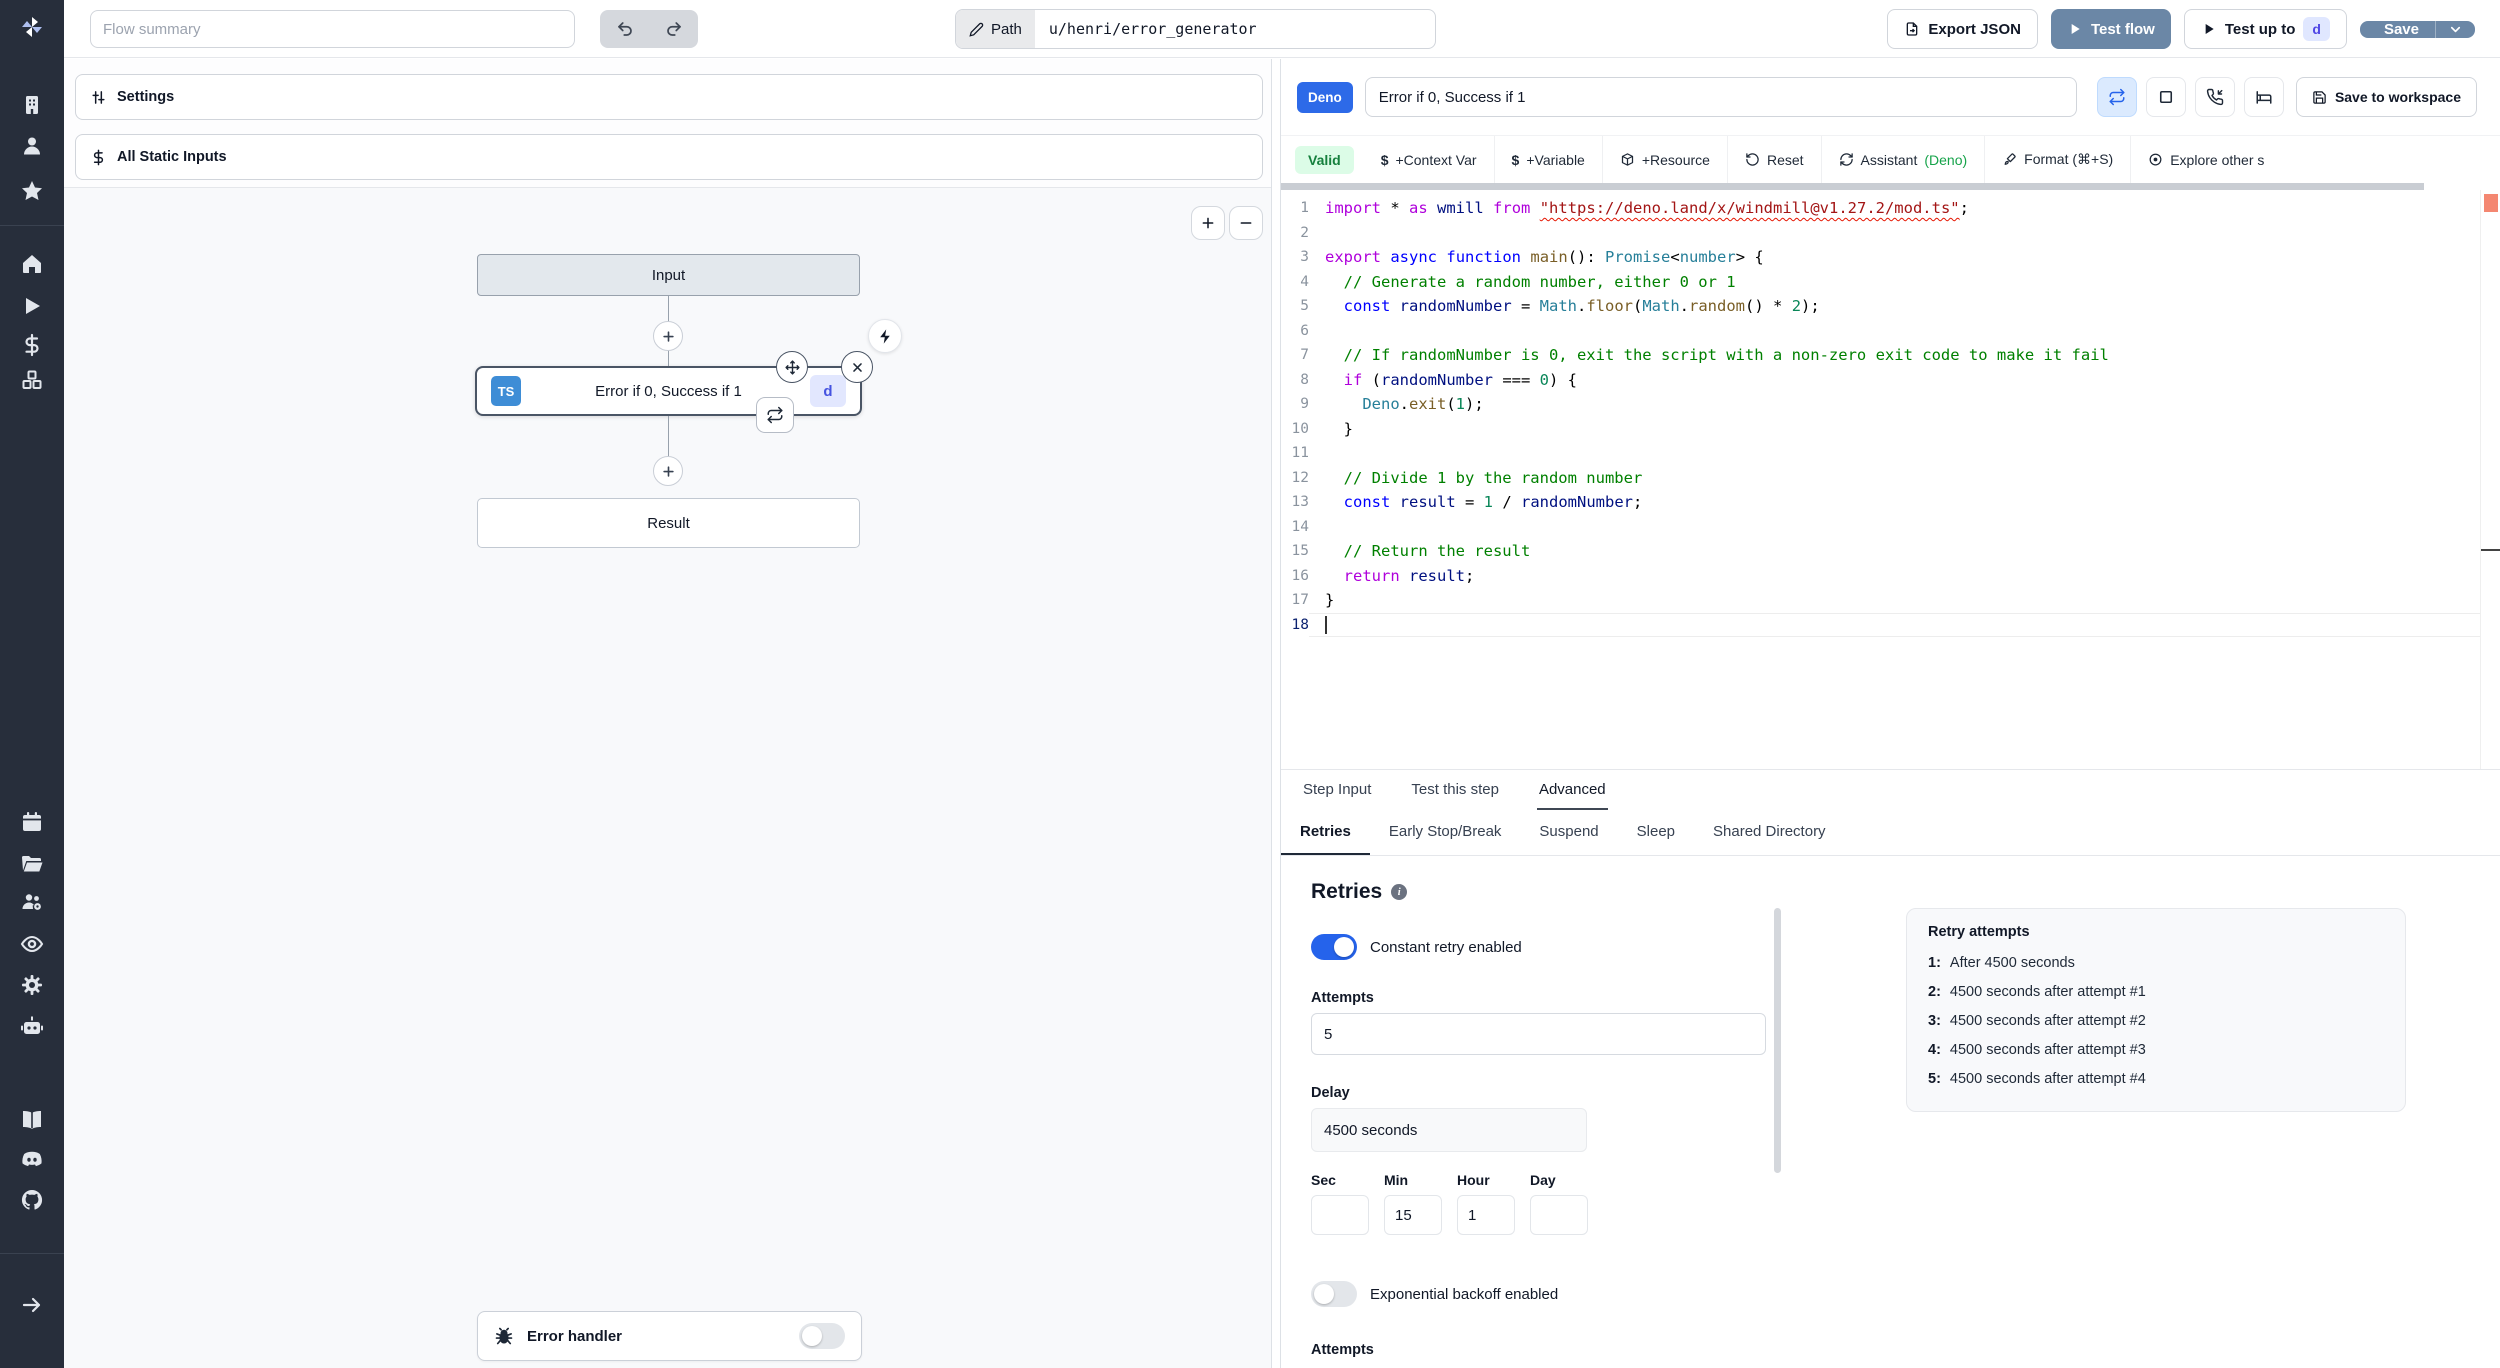  I want to click on insert-step-above-button, so click(668, 336).